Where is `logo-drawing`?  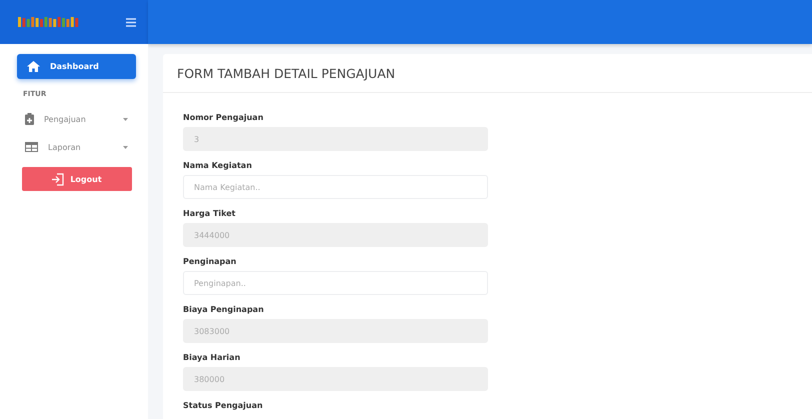
logo-drawing is located at coordinates (49, 22).